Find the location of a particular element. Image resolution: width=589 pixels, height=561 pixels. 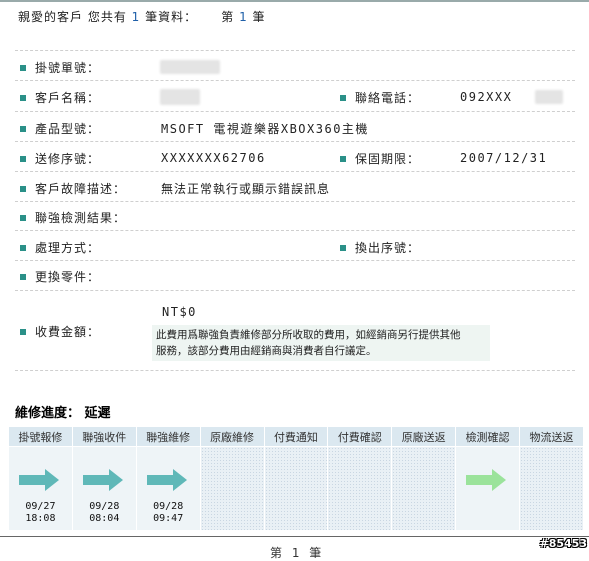

customer-name-redacted is located at coordinates (180, 97).